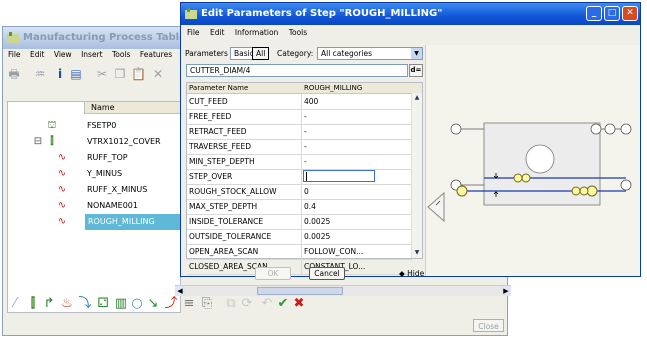 Image resolution: width=647 pixels, height=338 pixels. Describe the element at coordinates (370, 53) in the screenshot. I see `category-select: All categories ▼` at that location.